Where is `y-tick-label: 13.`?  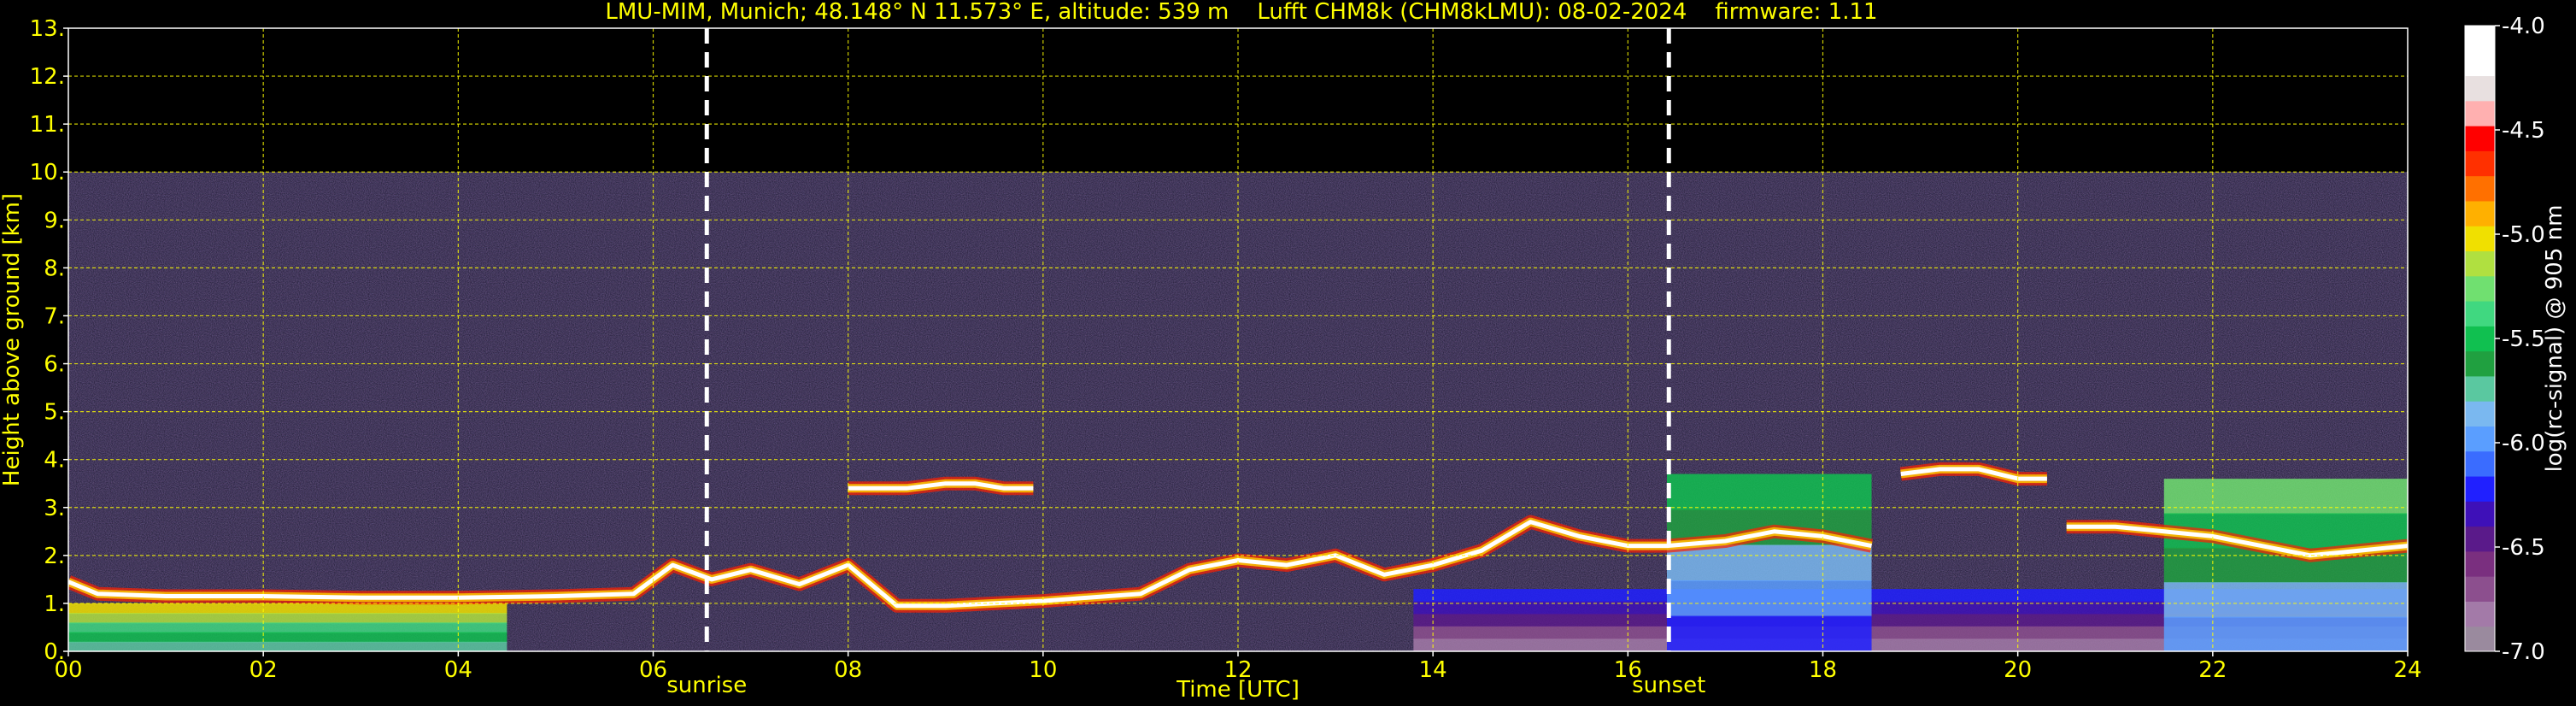
y-tick-label: 13. is located at coordinates (47, 29).